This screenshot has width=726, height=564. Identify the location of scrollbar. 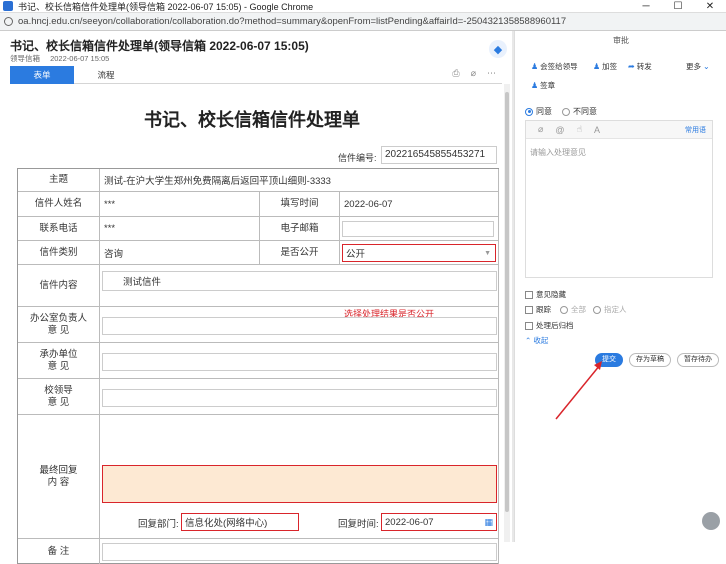
(507, 313).